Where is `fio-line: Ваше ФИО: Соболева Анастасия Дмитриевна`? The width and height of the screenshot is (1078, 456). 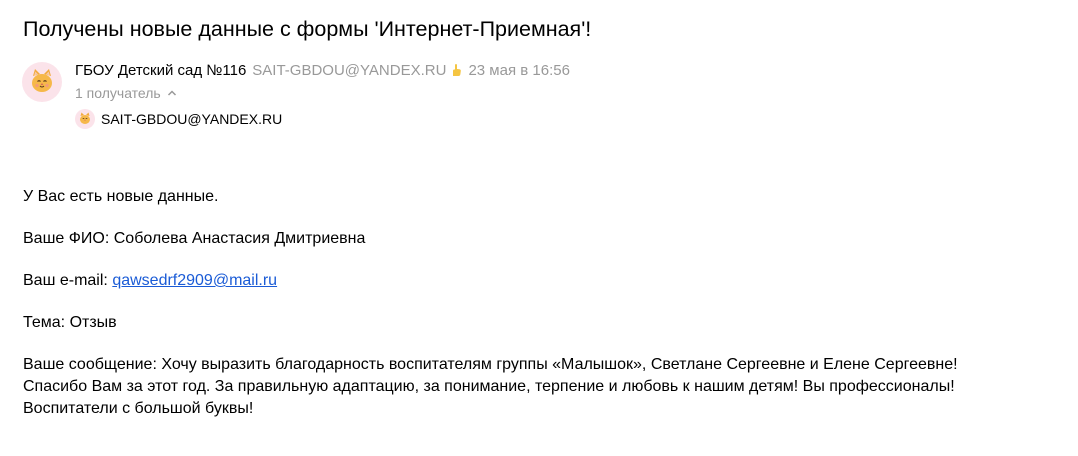
fio-line: Ваше ФИО: Соболева Анастасия Дмитриевна is located at coordinates (543, 239).